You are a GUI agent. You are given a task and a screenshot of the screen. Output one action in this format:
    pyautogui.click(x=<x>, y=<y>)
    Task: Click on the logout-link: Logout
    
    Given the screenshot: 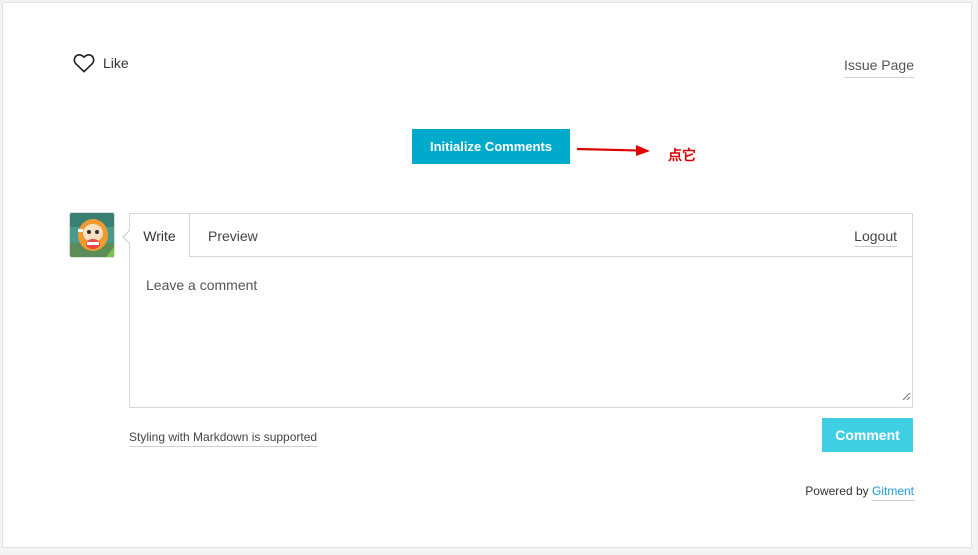 What is the action you would take?
    pyautogui.click(x=875, y=237)
    